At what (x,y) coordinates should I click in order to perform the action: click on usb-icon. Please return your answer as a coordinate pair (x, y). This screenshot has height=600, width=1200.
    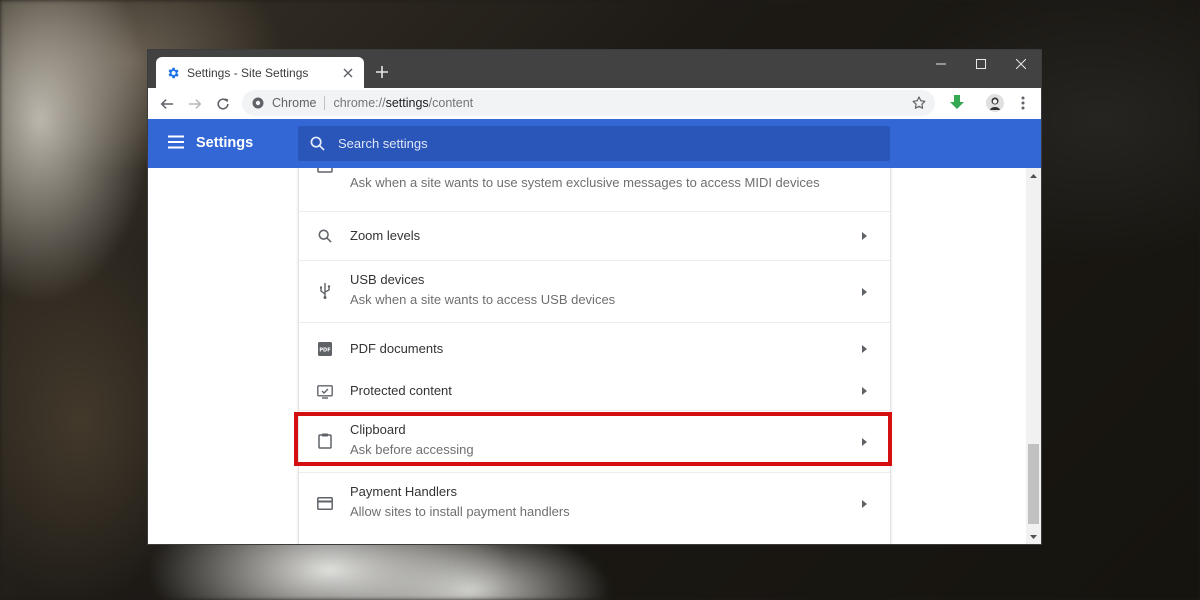
    Looking at the image, I should click on (325, 291).